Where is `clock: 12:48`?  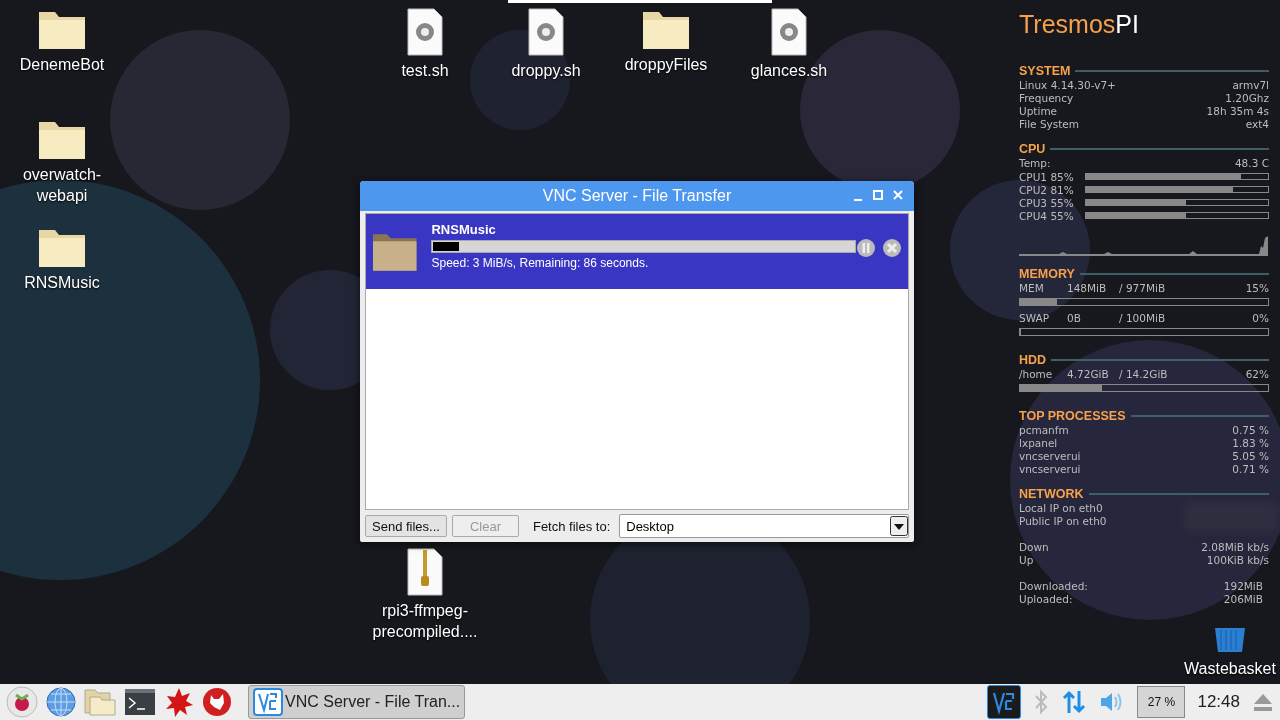 clock: 12:48 is located at coordinates (1218, 702).